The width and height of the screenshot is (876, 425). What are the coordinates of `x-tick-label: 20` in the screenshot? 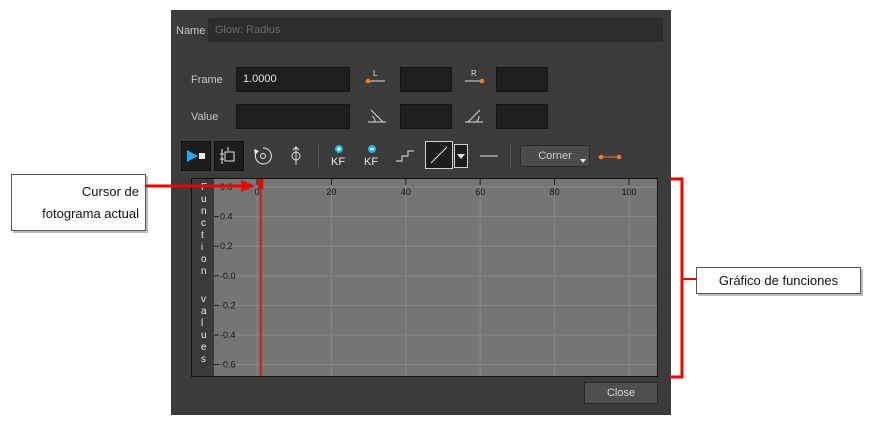 It's located at (331, 192).